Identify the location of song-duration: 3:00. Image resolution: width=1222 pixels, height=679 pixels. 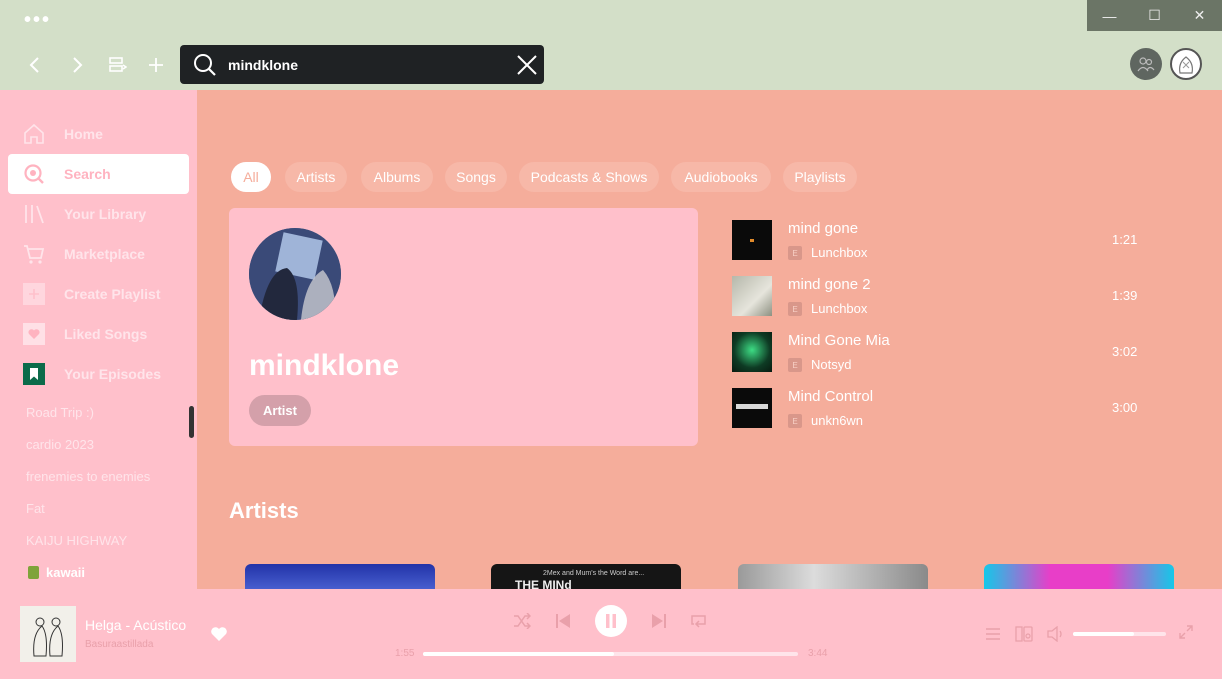
(1125, 407).